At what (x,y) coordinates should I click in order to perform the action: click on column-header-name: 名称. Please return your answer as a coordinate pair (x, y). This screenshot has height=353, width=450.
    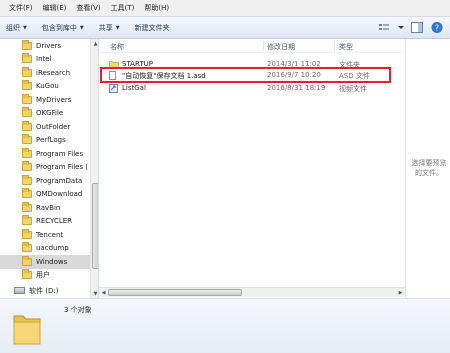
    Looking at the image, I should click on (117, 47).